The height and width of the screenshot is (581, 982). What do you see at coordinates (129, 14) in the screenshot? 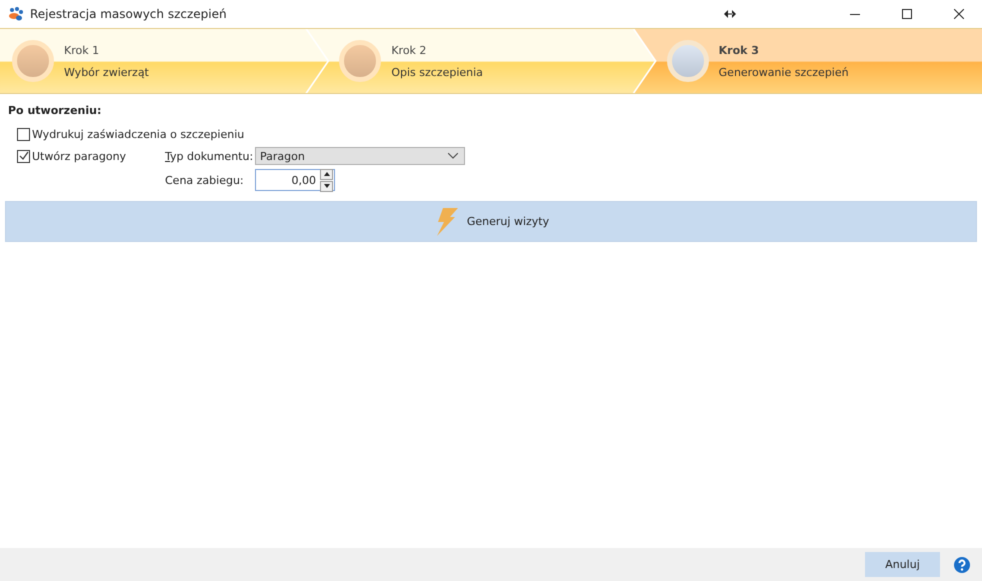
I see `window-title: Rejestracja masowych szczepień` at bounding box center [129, 14].